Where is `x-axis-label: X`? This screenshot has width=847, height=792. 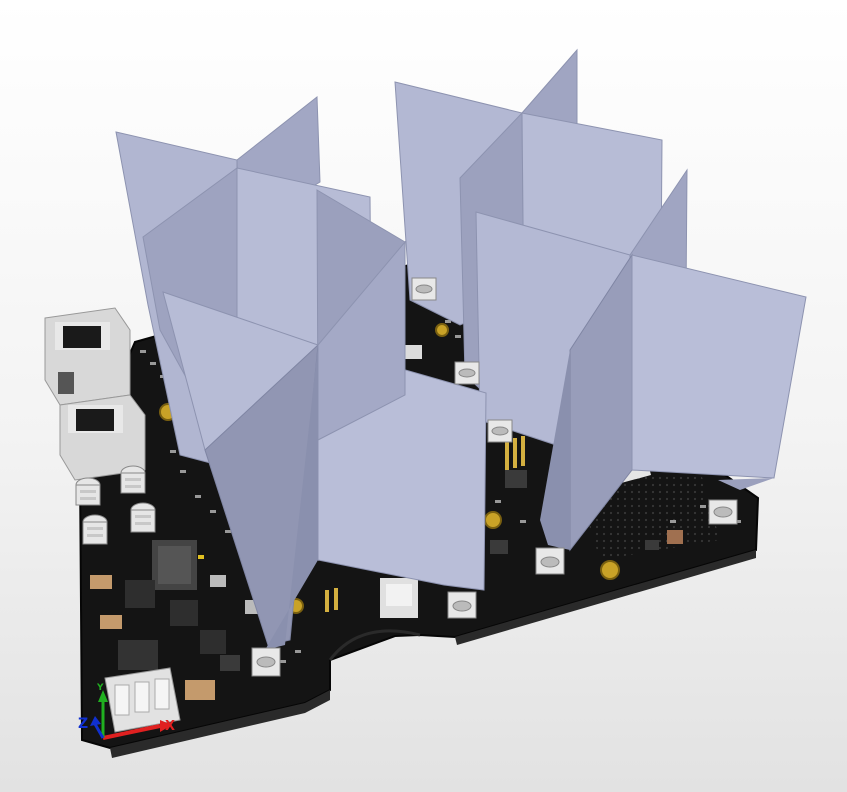
x-axis-label: X is located at coordinates (170, 726).